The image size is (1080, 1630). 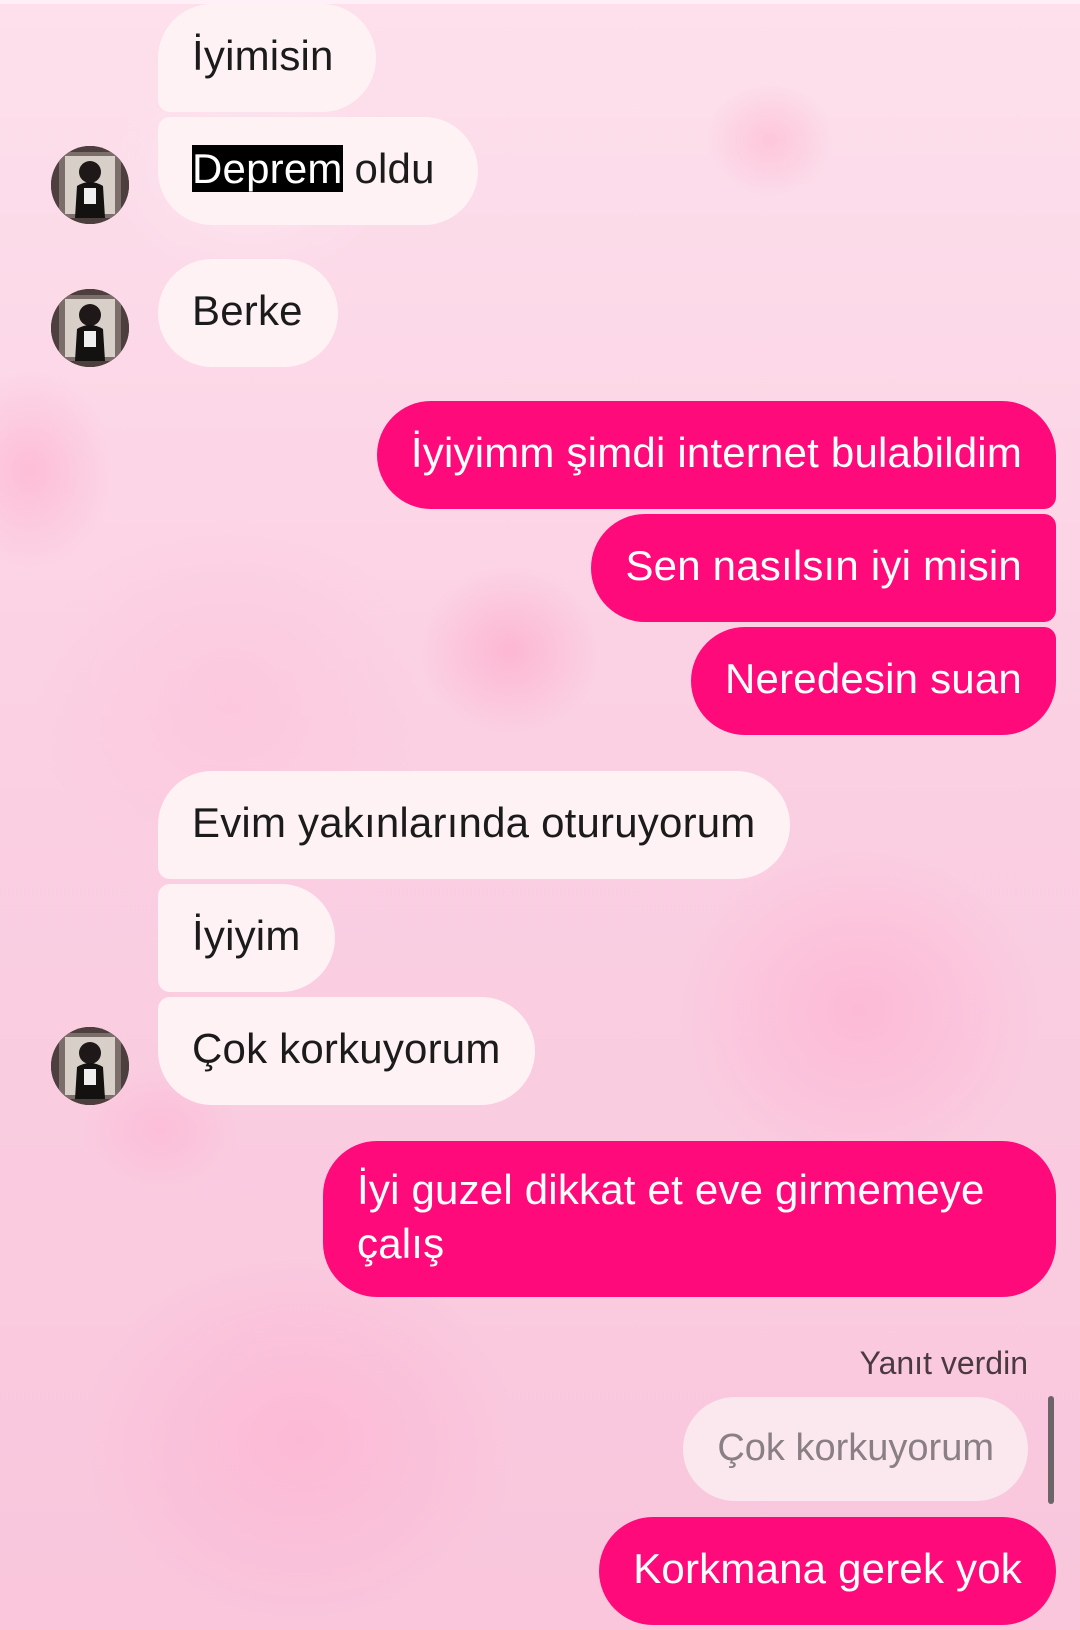 I want to click on incoming-message-bubble: Berke, so click(x=248, y=313).